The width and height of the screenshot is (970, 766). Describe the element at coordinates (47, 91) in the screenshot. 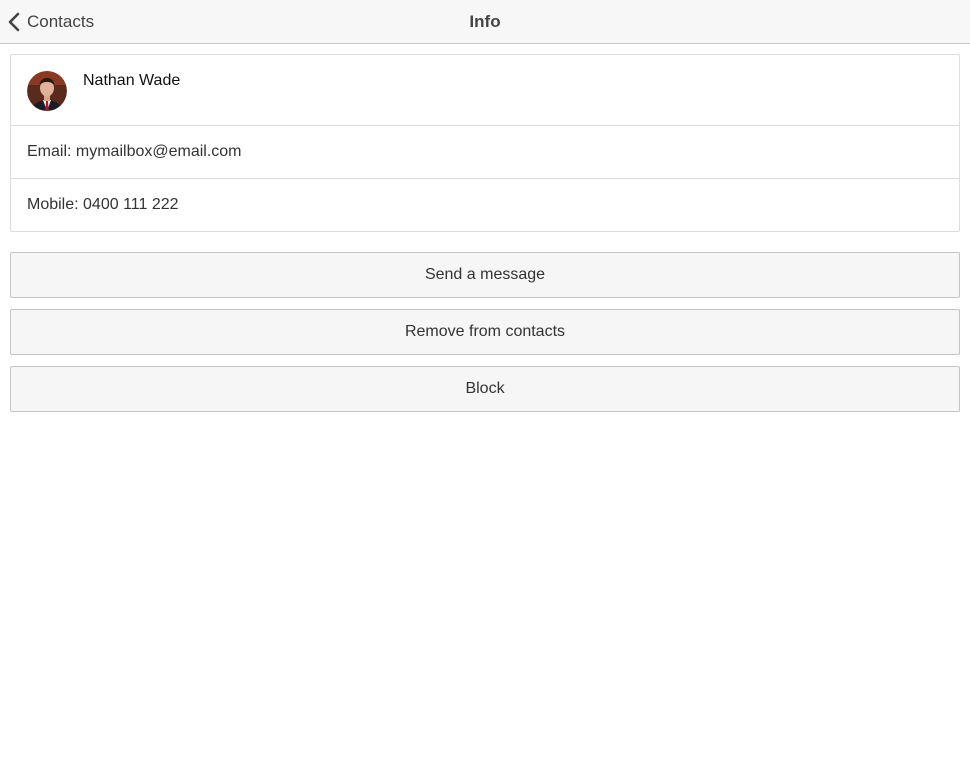

I see `avatar` at that location.